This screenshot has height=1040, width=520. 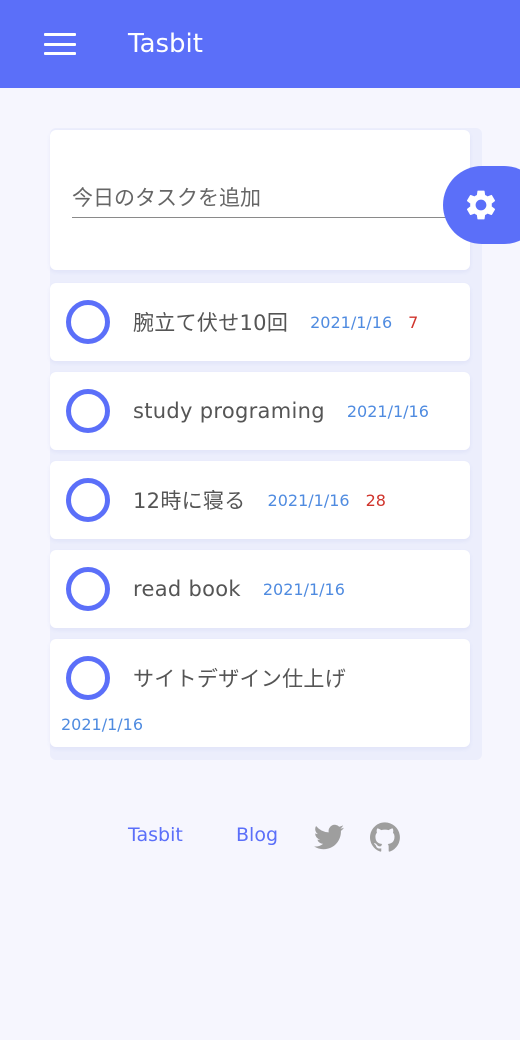 I want to click on app-title: Tasbit, so click(x=165, y=44).